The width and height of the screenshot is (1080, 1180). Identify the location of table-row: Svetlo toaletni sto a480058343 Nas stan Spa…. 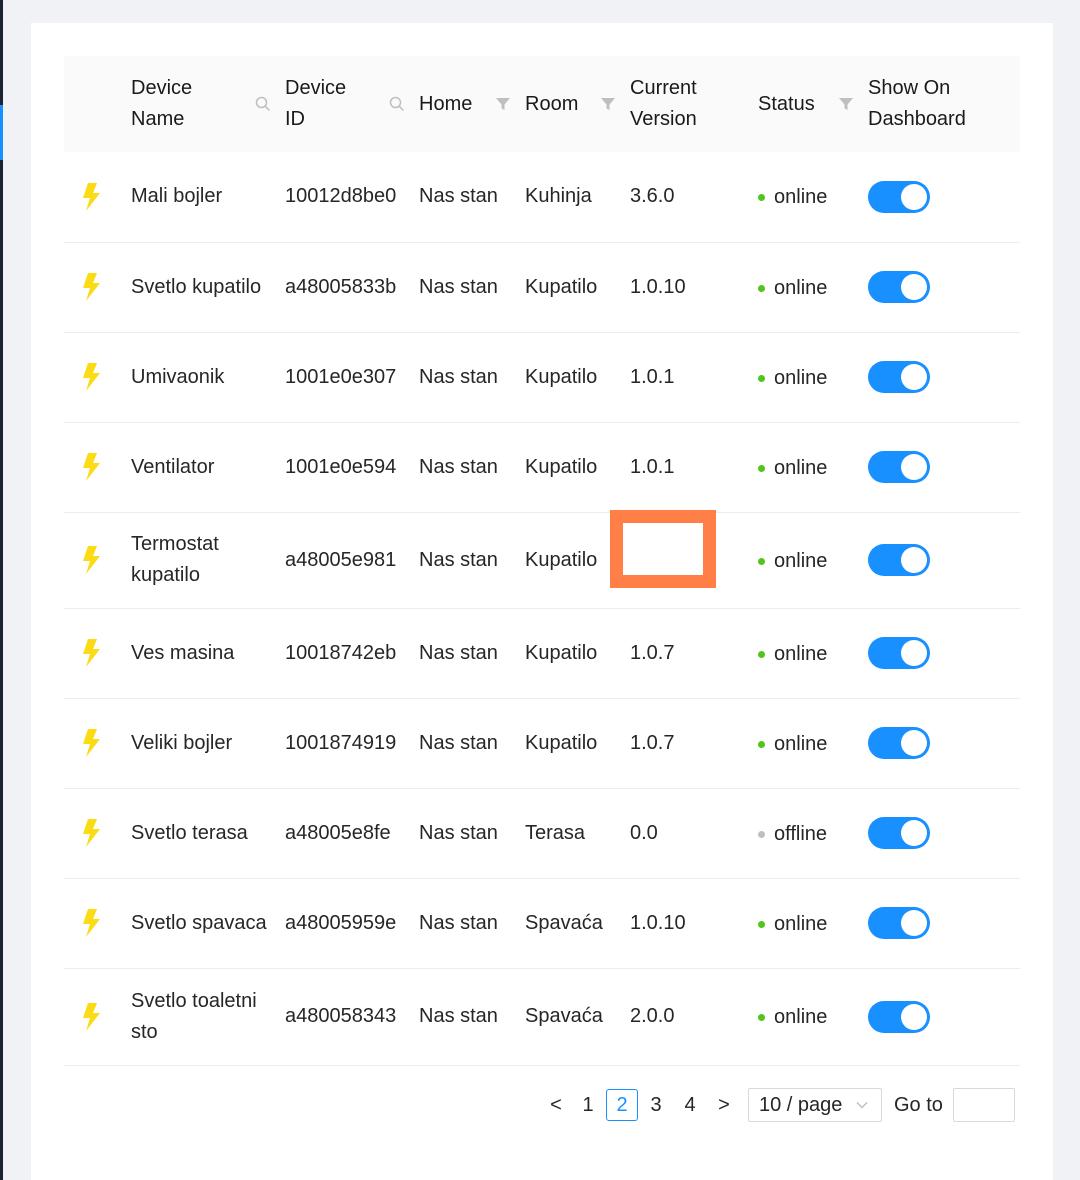
(542, 1017).